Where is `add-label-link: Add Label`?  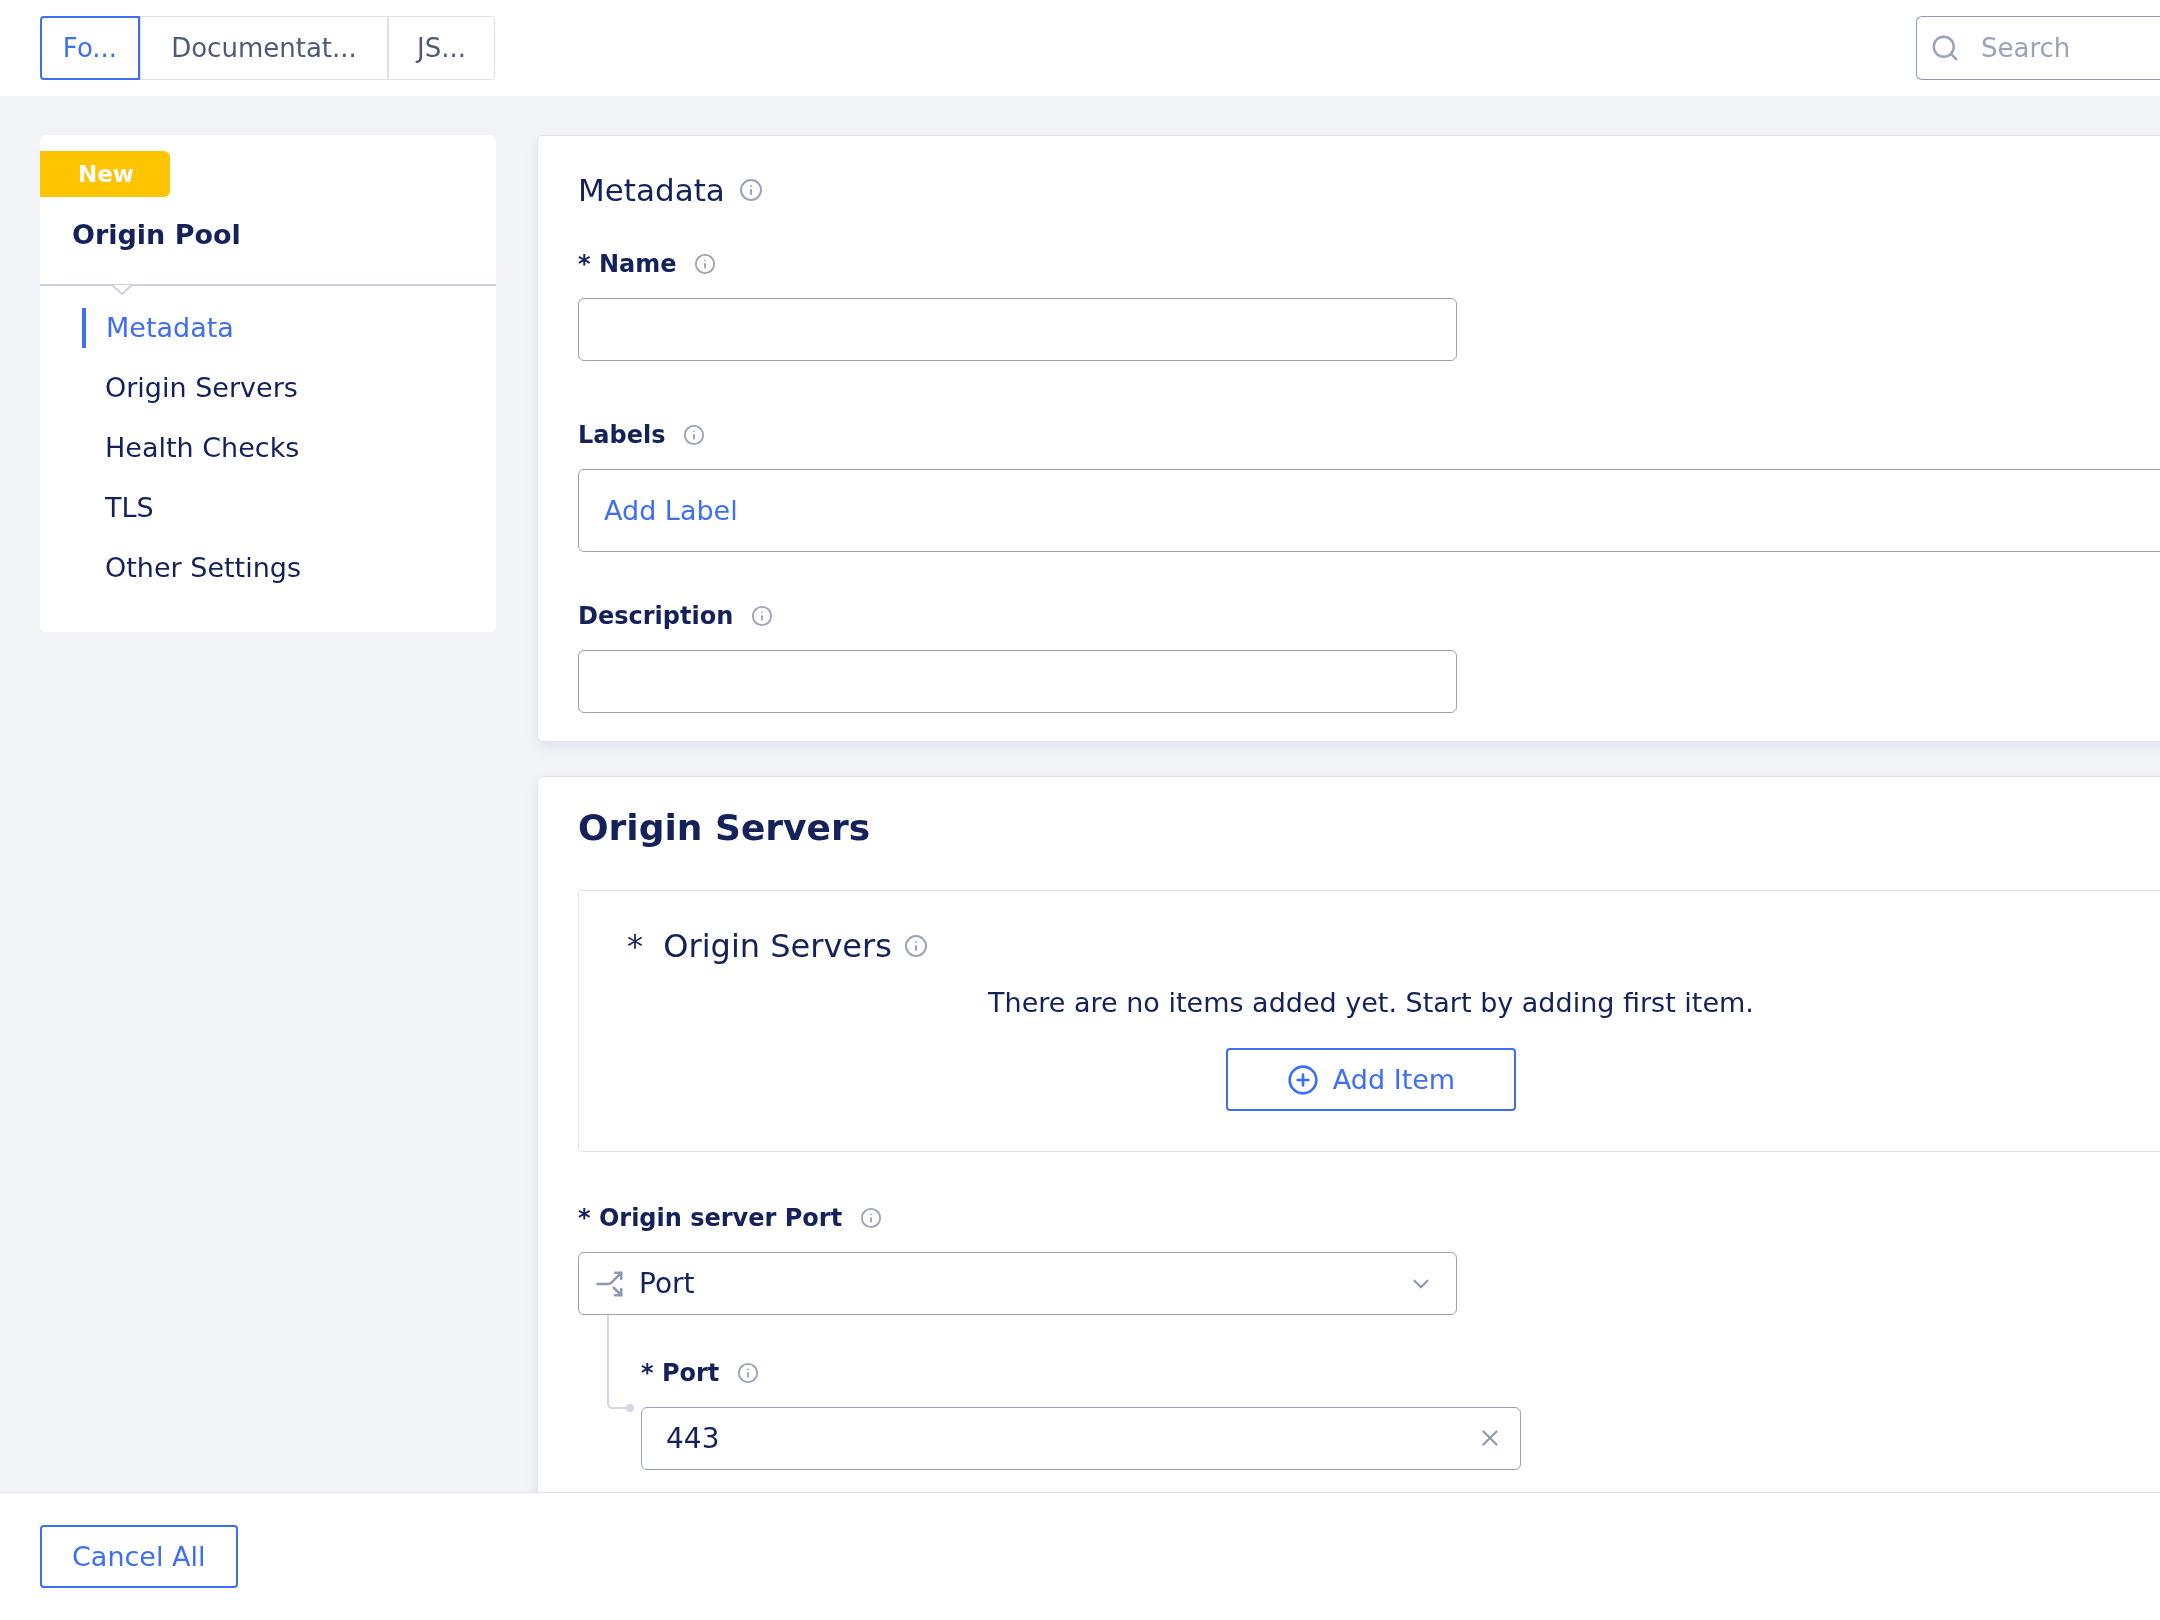 add-label-link: Add Label is located at coordinates (671, 510).